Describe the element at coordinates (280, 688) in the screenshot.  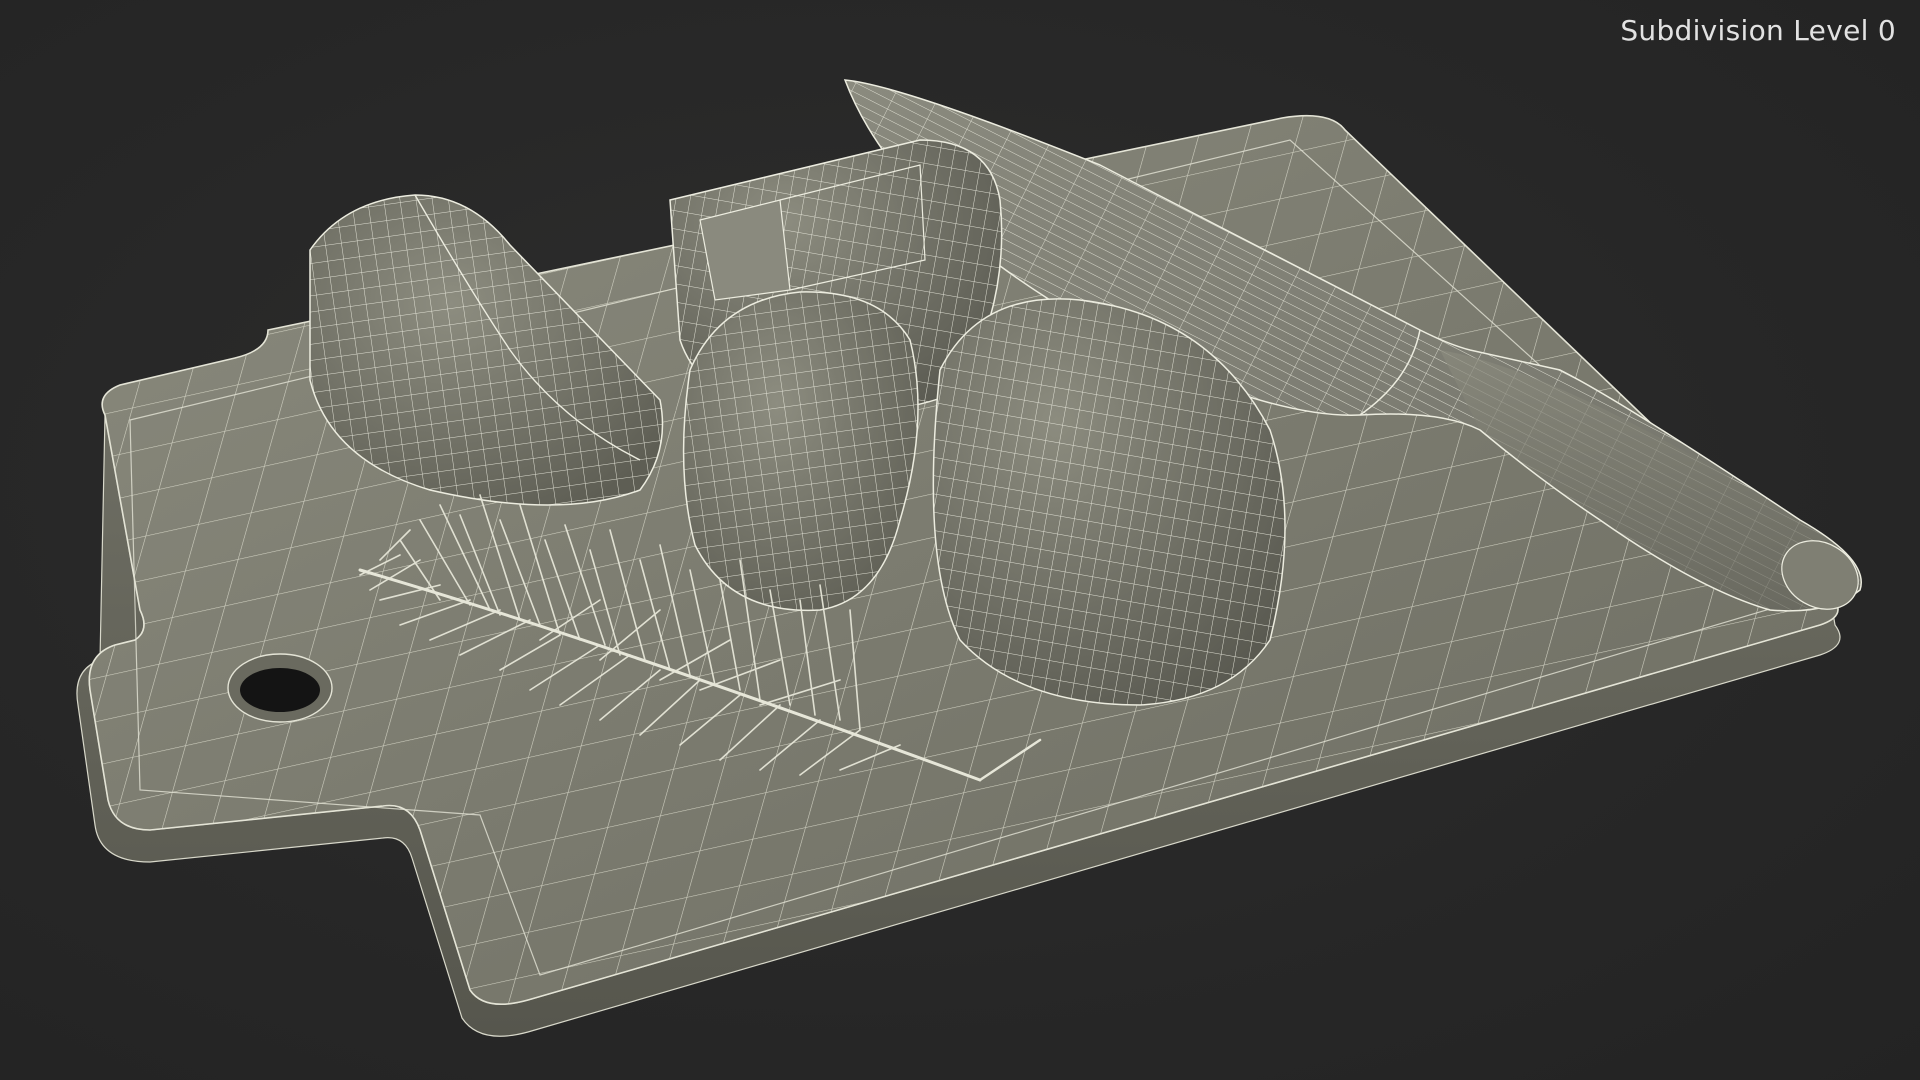
I see `cutting-board-hole` at that location.